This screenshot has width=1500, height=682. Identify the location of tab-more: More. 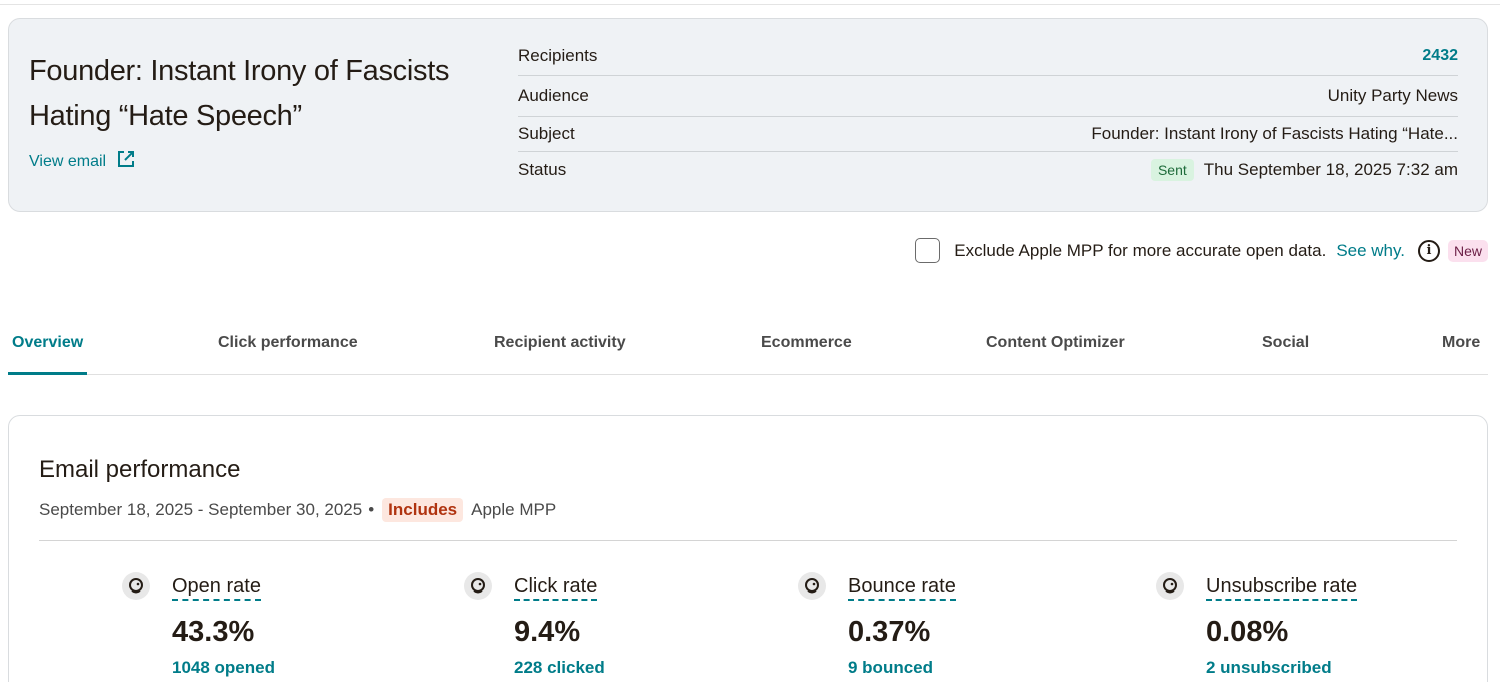
(1461, 348).